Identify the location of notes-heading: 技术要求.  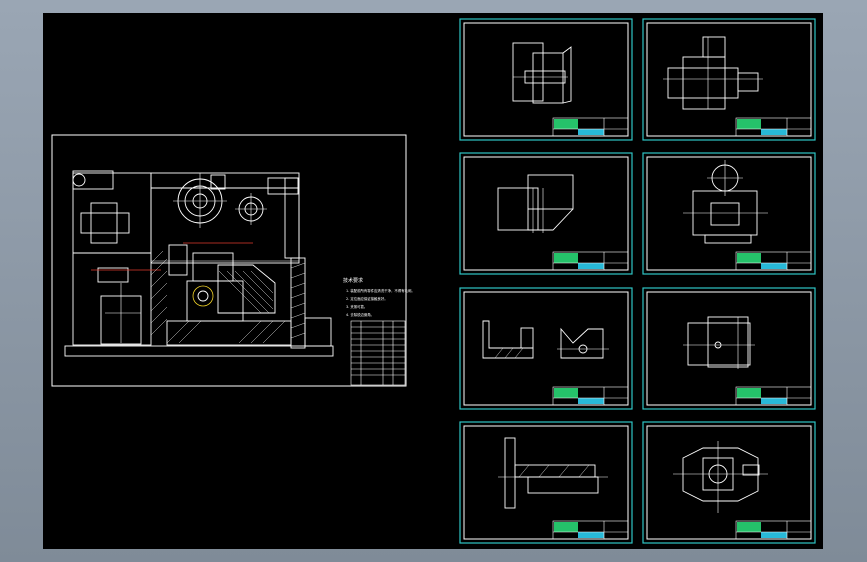
(353, 280).